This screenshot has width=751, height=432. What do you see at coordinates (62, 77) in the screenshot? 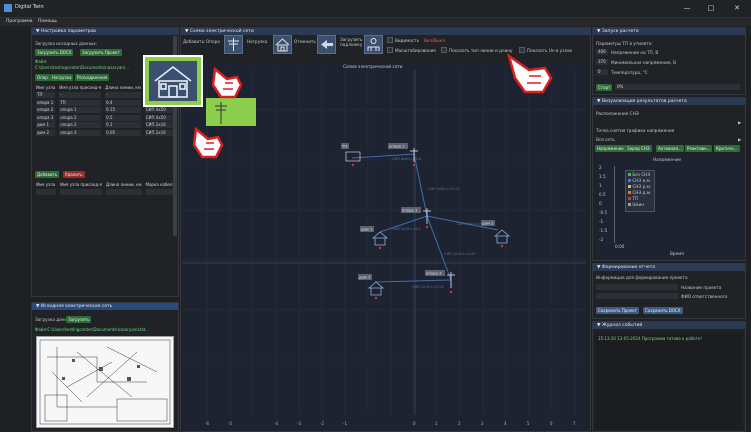
I see `tab-load: Нагрузка` at bounding box center [62, 77].